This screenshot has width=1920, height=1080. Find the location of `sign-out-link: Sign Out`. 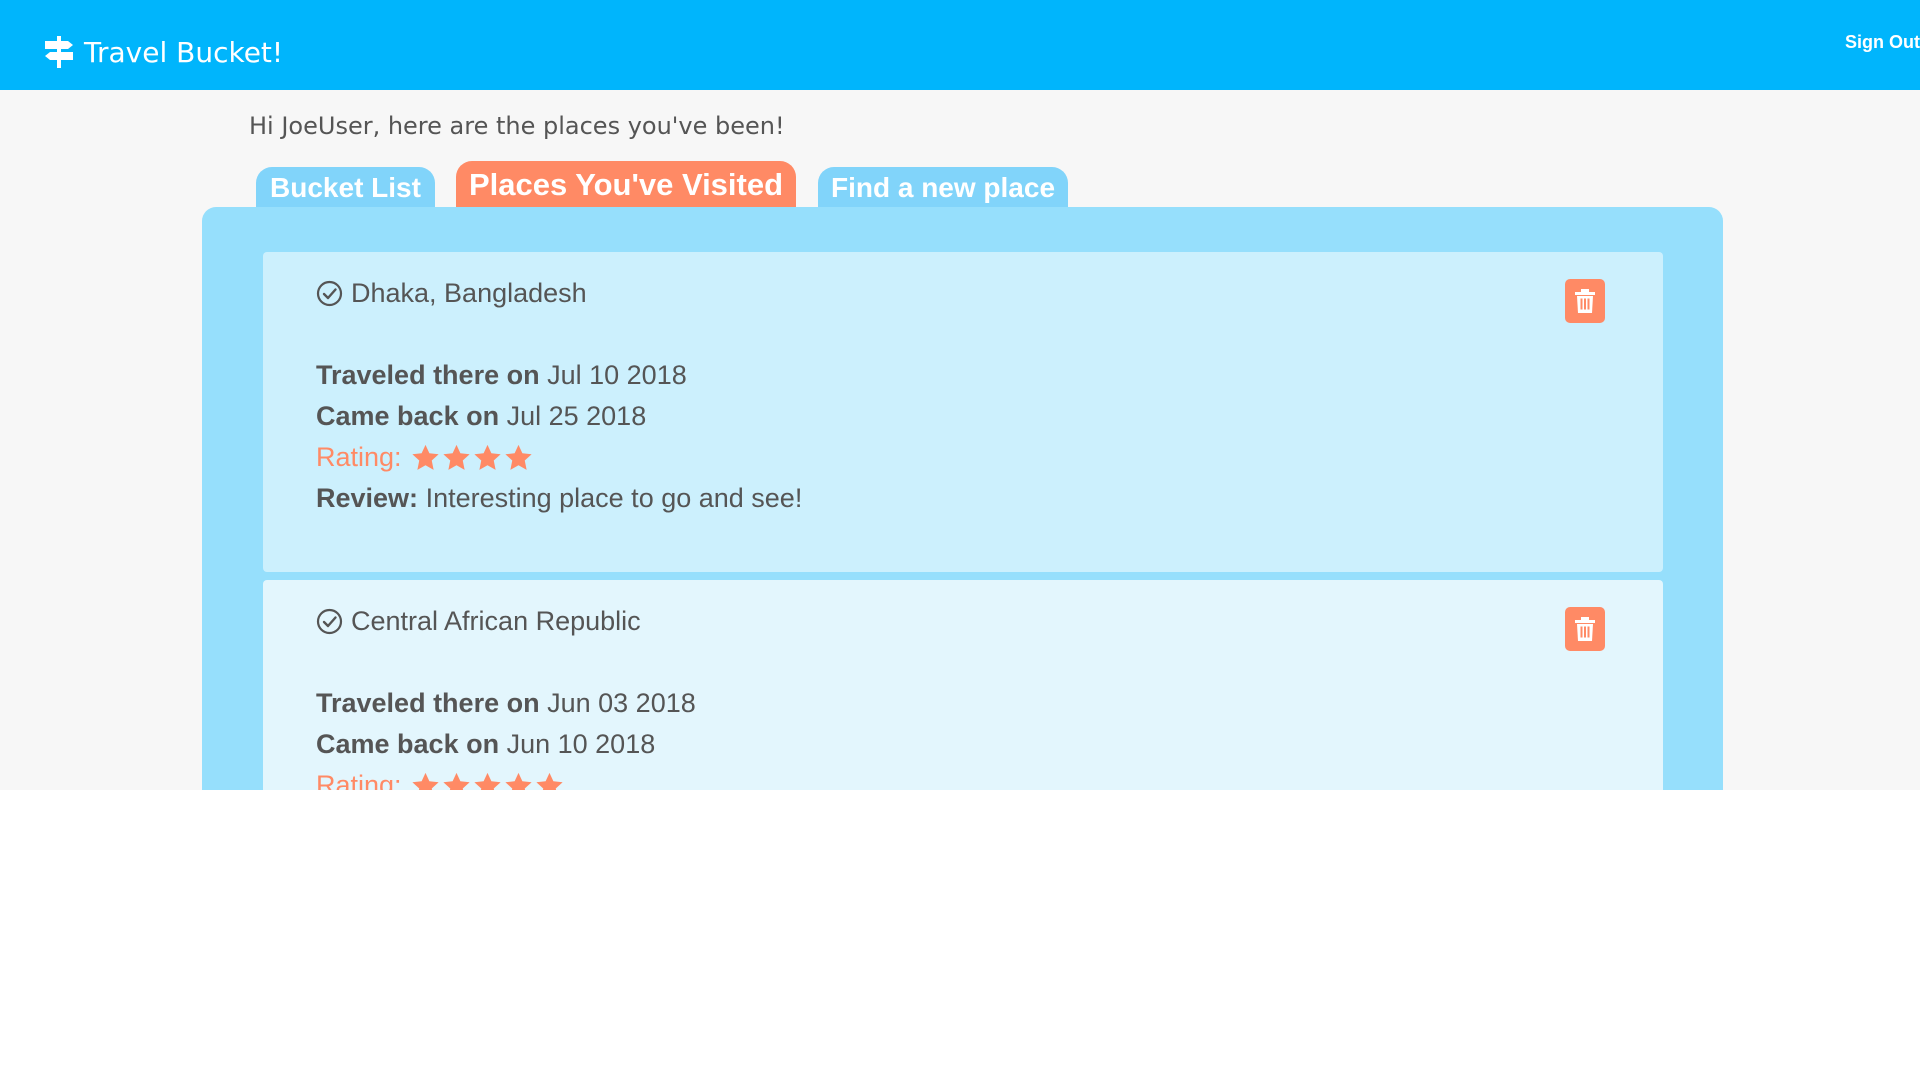

sign-out-link: Sign Out is located at coordinates (1882, 42).